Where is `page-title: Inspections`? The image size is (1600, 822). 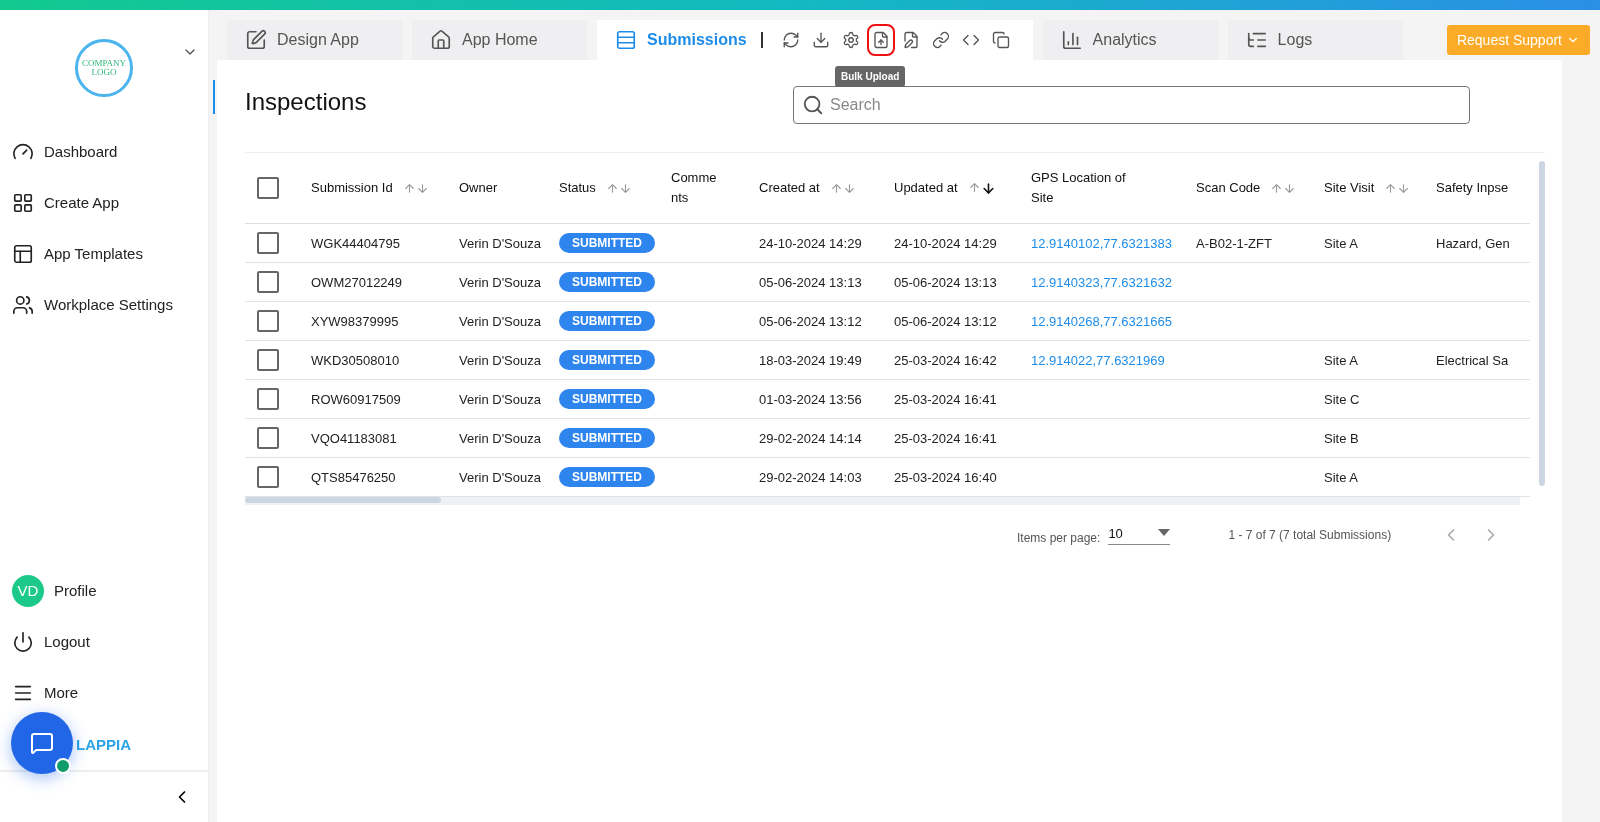
page-title: Inspections is located at coordinates (306, 102).